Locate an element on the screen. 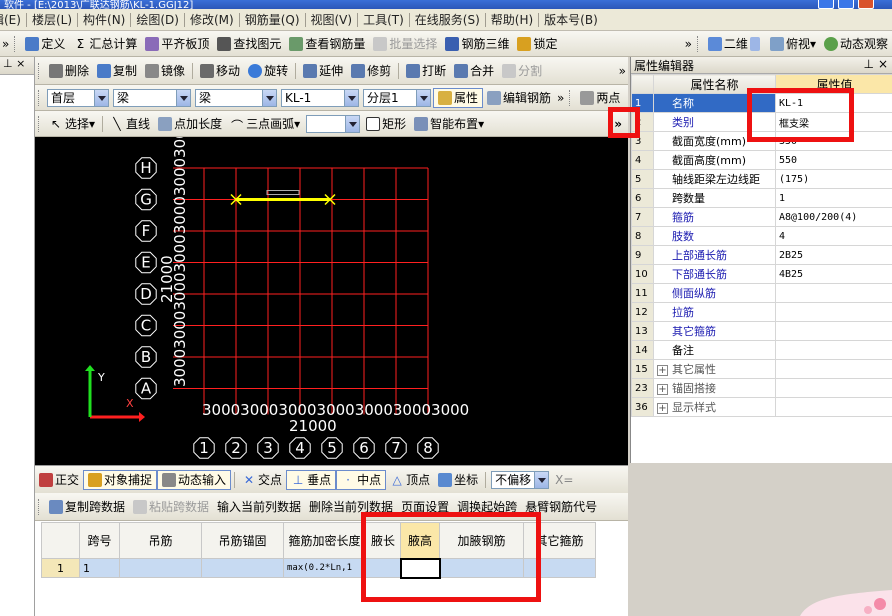  property-row: 5 轴线距梁左边线距 (175) is located at coordinates (761, 179).